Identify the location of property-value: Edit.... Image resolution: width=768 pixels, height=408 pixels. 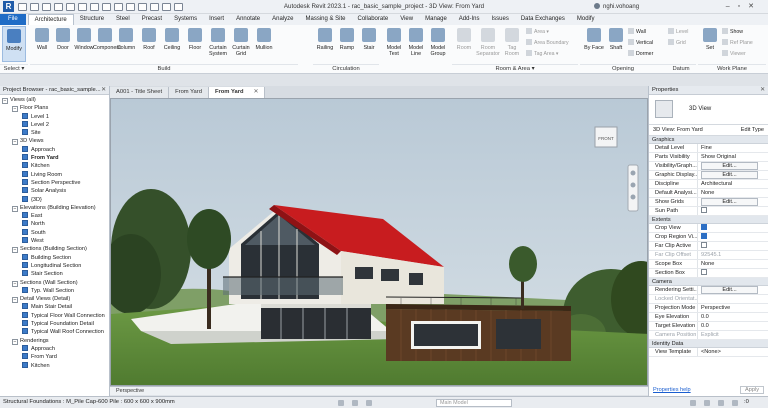
(727, 202).